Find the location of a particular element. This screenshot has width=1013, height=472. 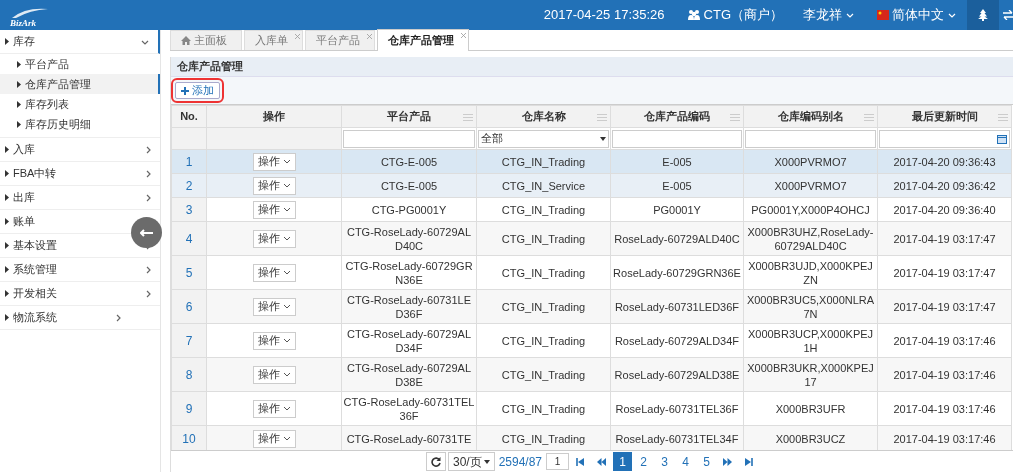

table-cell: CTG-RoseLady-60729GRN36E is located at coordinates (409, 272).